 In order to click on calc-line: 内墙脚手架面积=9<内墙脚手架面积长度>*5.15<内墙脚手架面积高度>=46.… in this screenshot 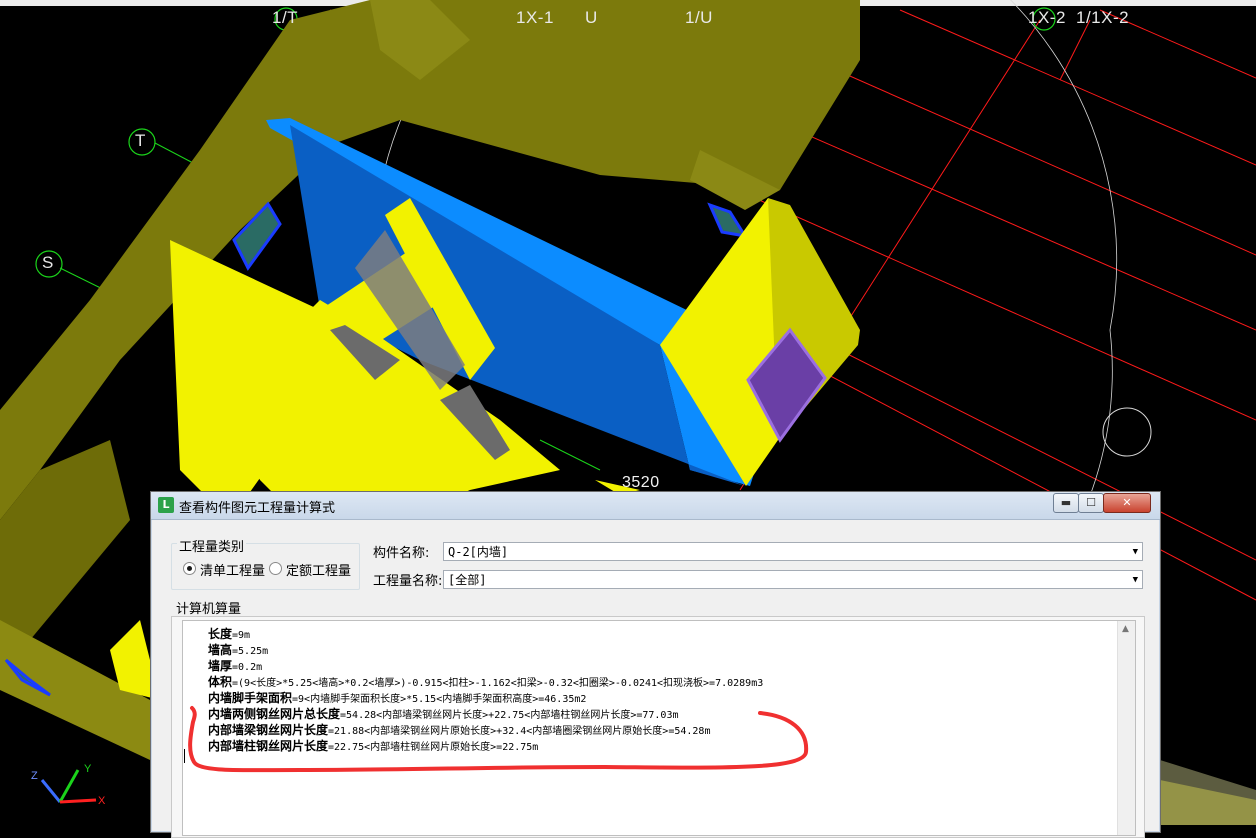, I will do `click(397, 698)`.